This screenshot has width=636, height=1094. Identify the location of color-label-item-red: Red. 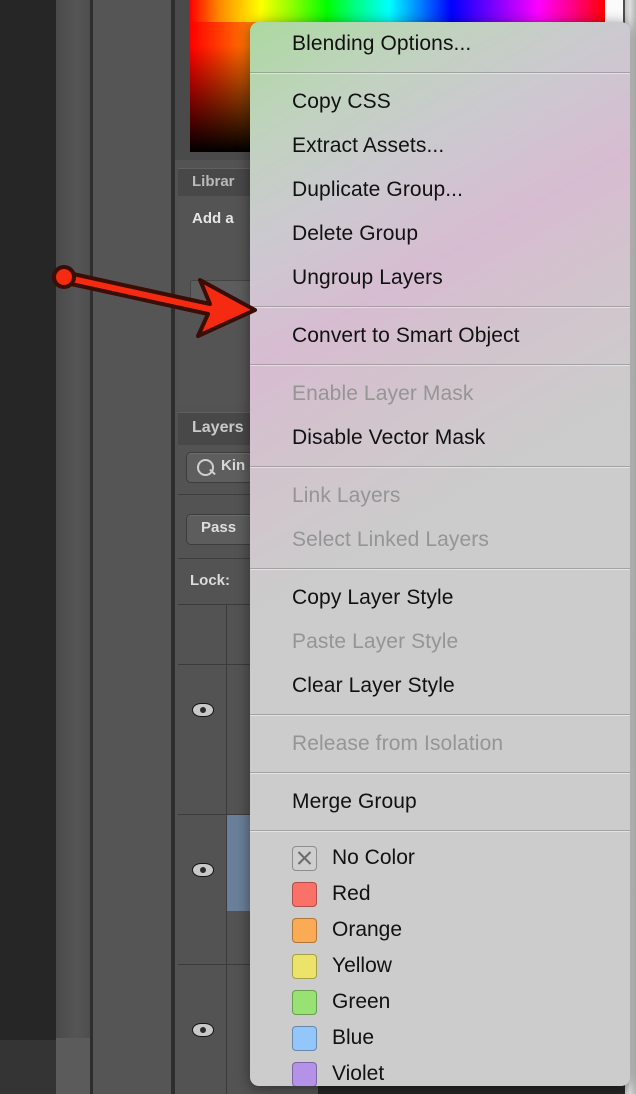
(440, 894).